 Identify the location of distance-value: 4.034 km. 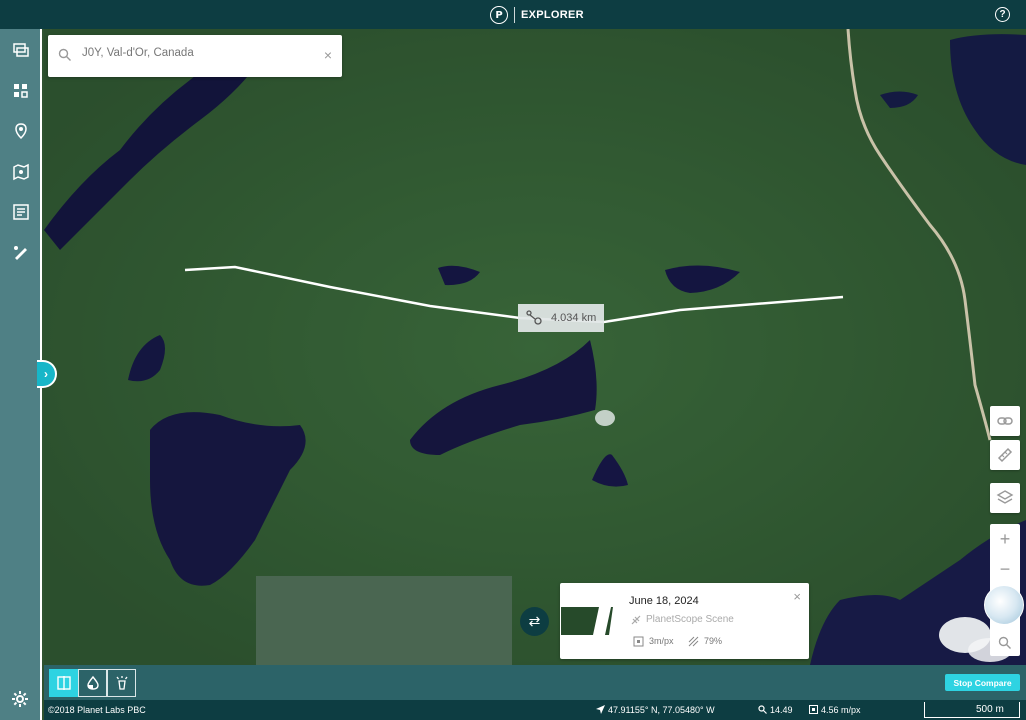
(574, 318).